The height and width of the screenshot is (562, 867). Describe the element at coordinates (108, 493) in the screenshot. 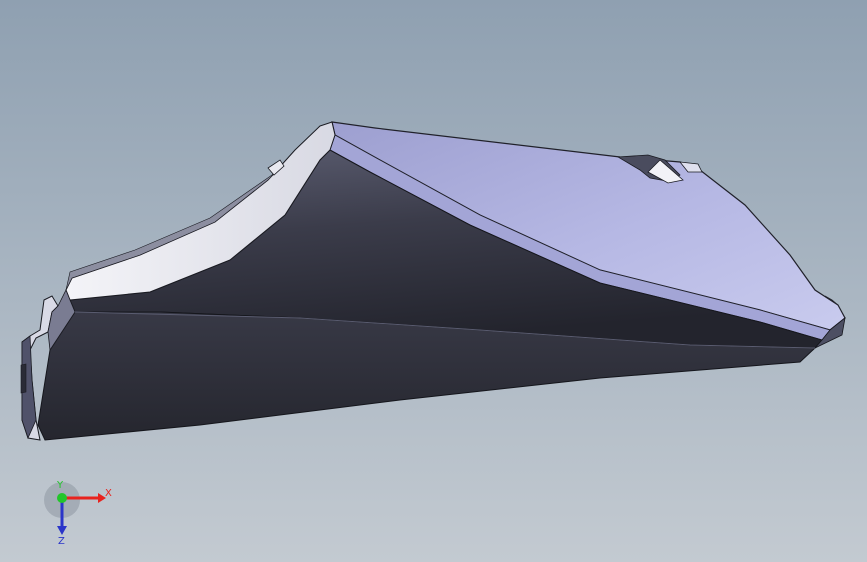

I see `x-axis-label: X` at that location.